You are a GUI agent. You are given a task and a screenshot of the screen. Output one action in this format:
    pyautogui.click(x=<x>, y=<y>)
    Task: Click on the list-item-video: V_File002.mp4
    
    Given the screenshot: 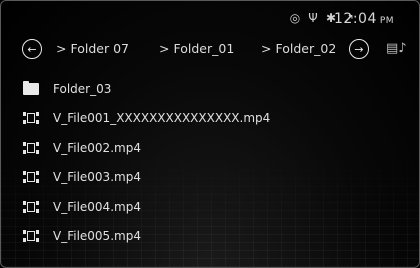 What is the action you would take?
    pyautogui.click(x=210, y=148)
    